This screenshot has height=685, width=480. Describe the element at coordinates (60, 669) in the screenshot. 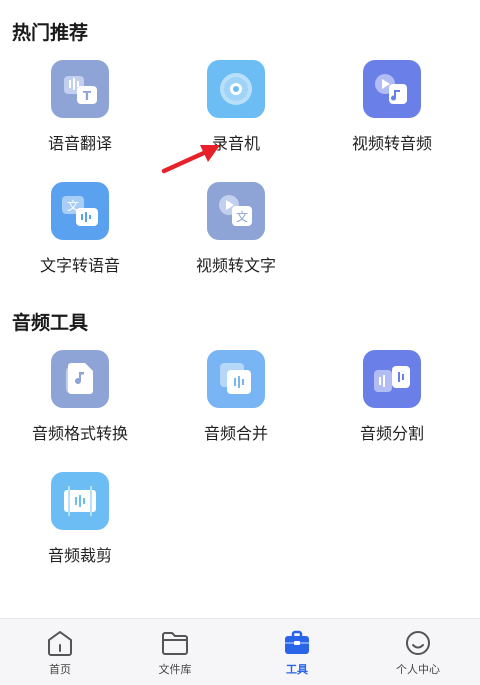

I see `tab-label-home: 首页` at that location.